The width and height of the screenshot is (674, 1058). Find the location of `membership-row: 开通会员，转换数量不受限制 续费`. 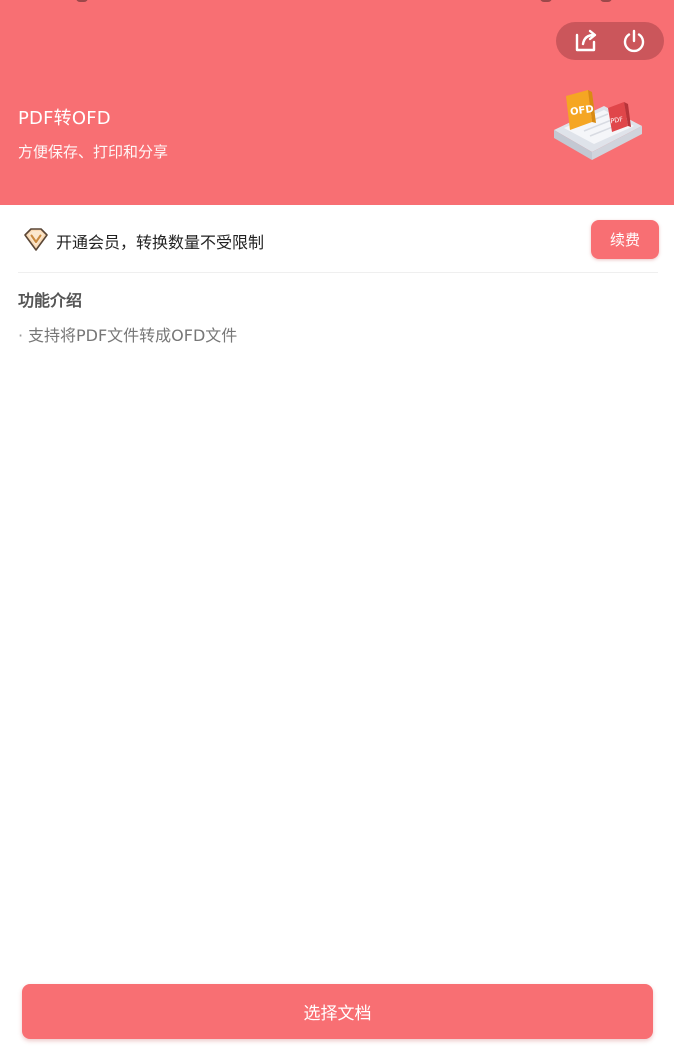

membership-row: 开通会员，转换数量不受限制 续费 is located at coordinates (337, 239).